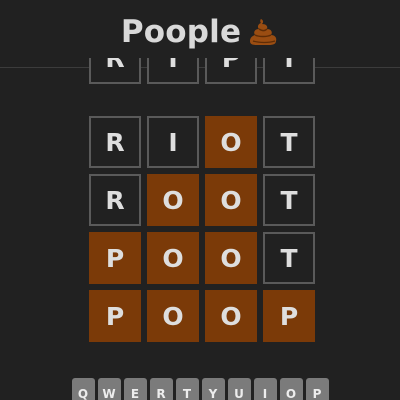 The image size is (400, 400). What do you see at coordinates (202, 316) in the screenshot?
I see `guess-row: POOP` at bounding box center [202, 316].